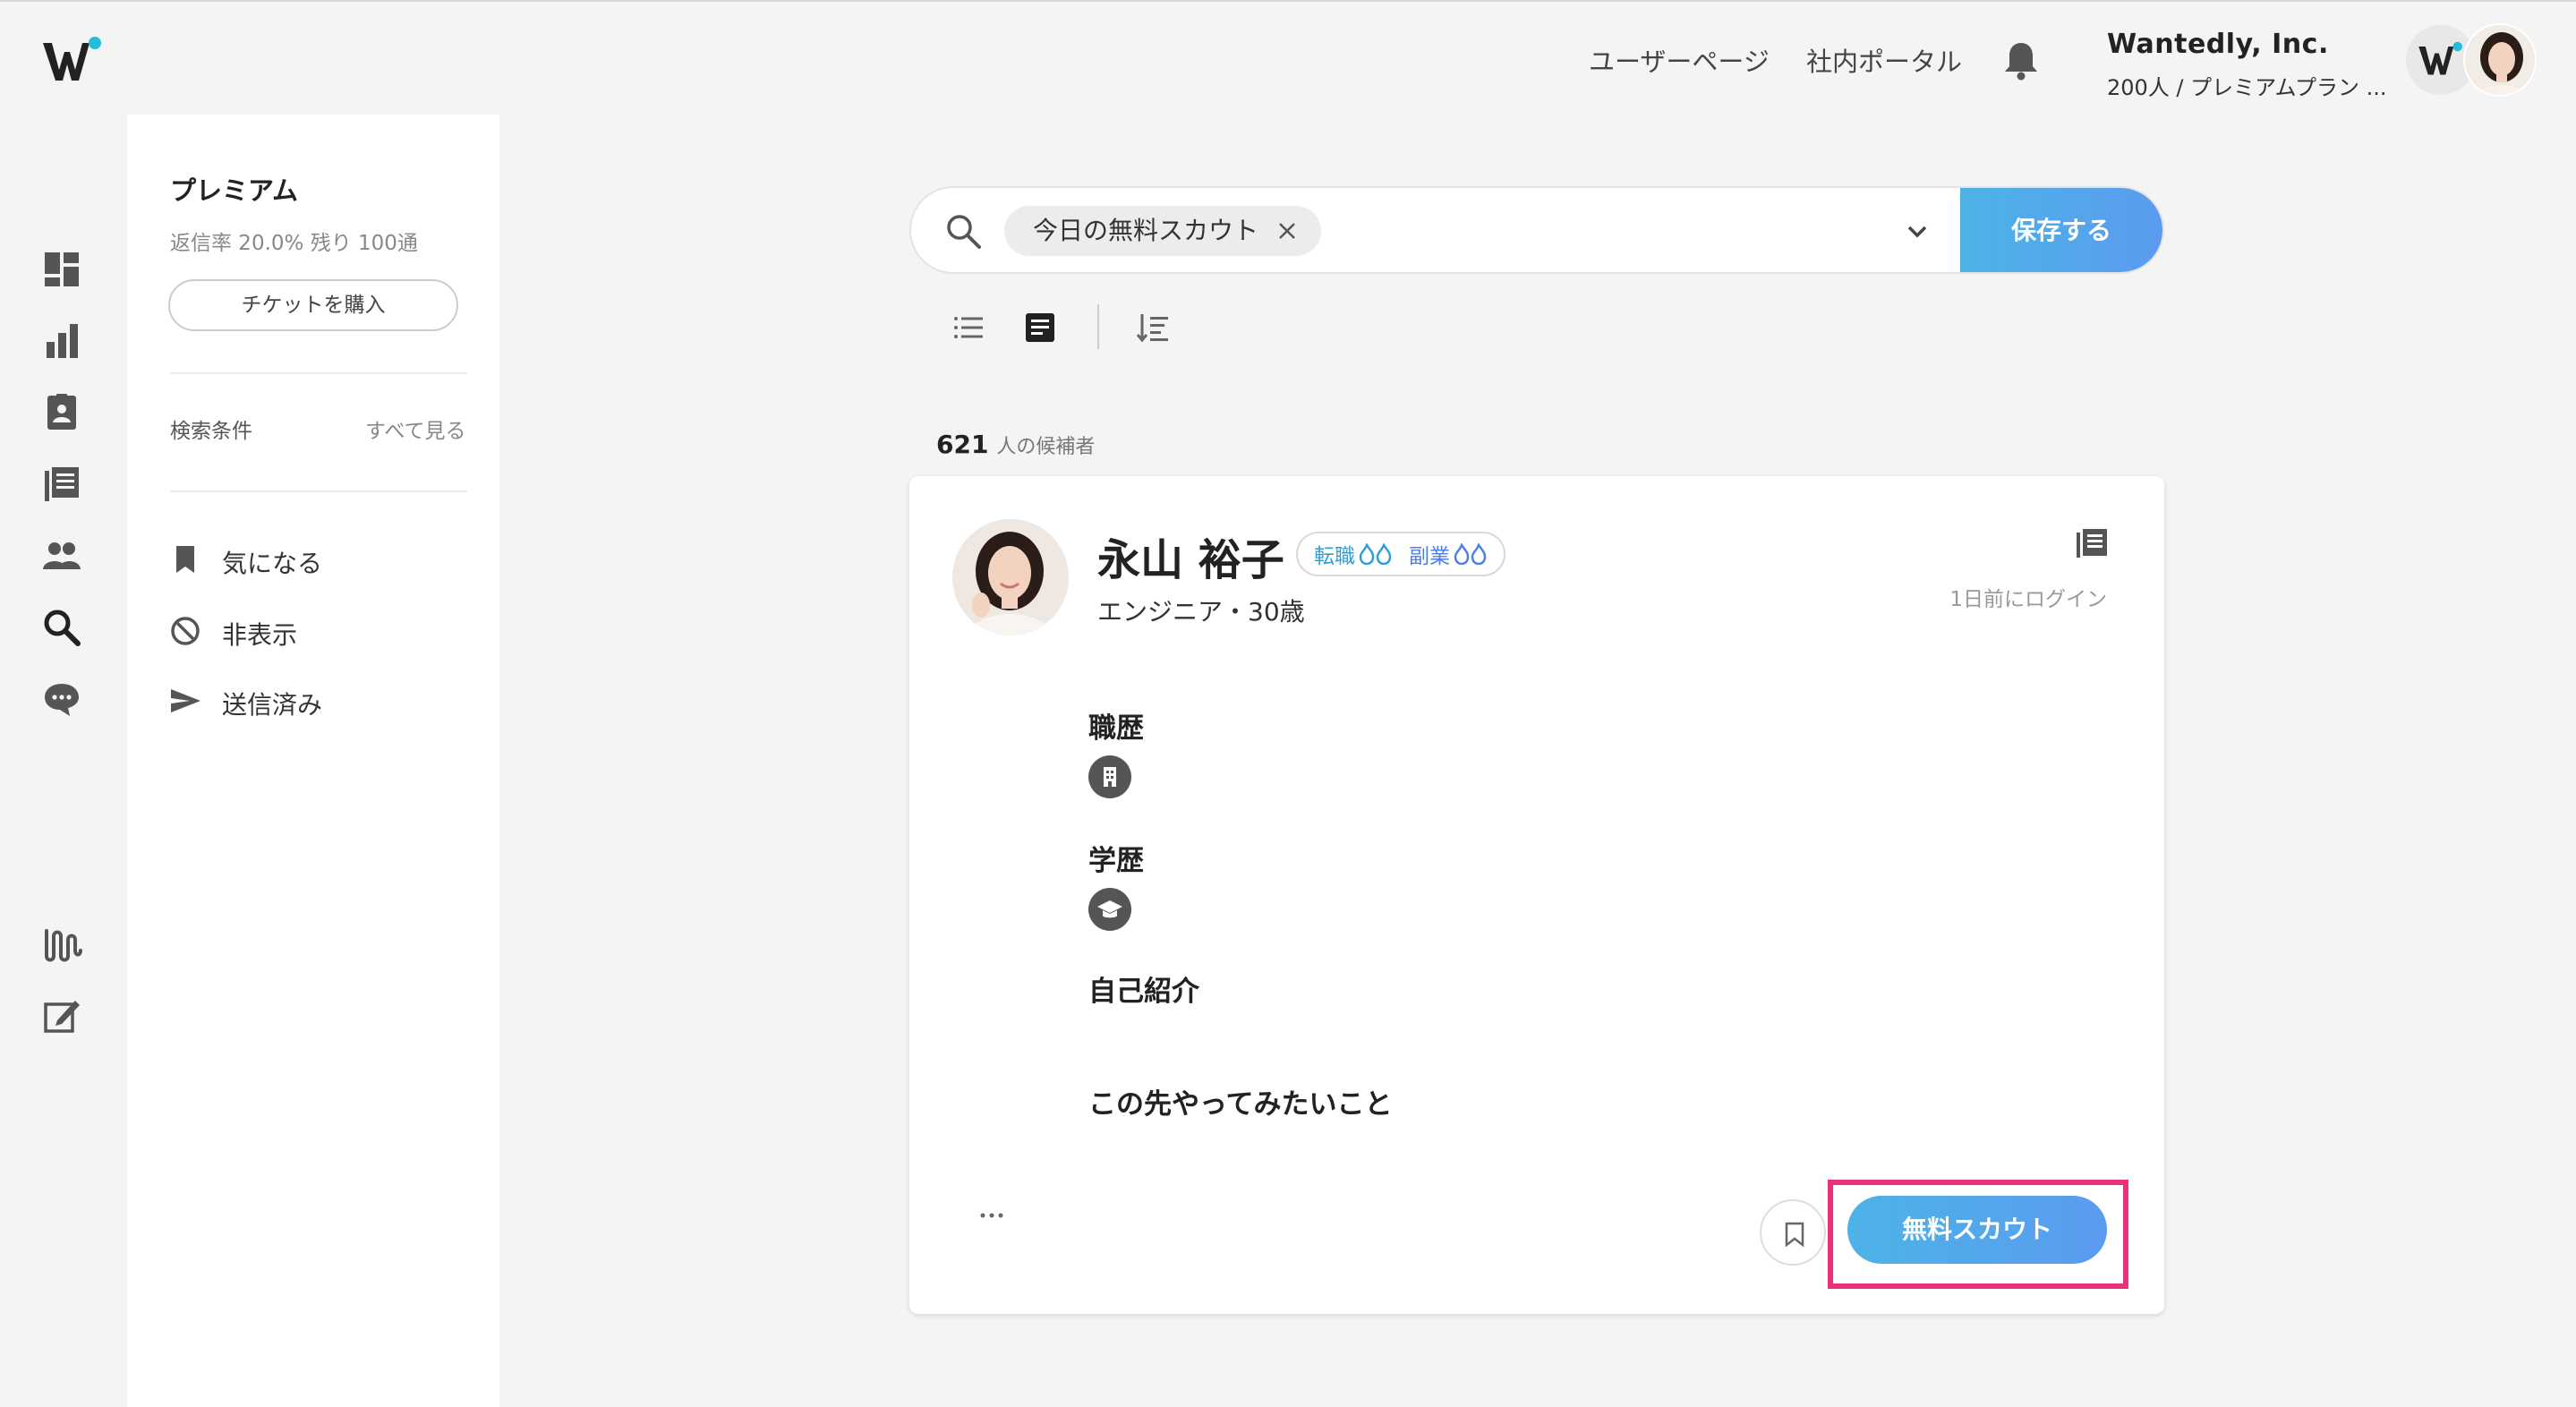 The height and width of the screenshot is (1407, 2576). I want to click on sidebar-item-bookmarked: 気になる, so click(311, 560).